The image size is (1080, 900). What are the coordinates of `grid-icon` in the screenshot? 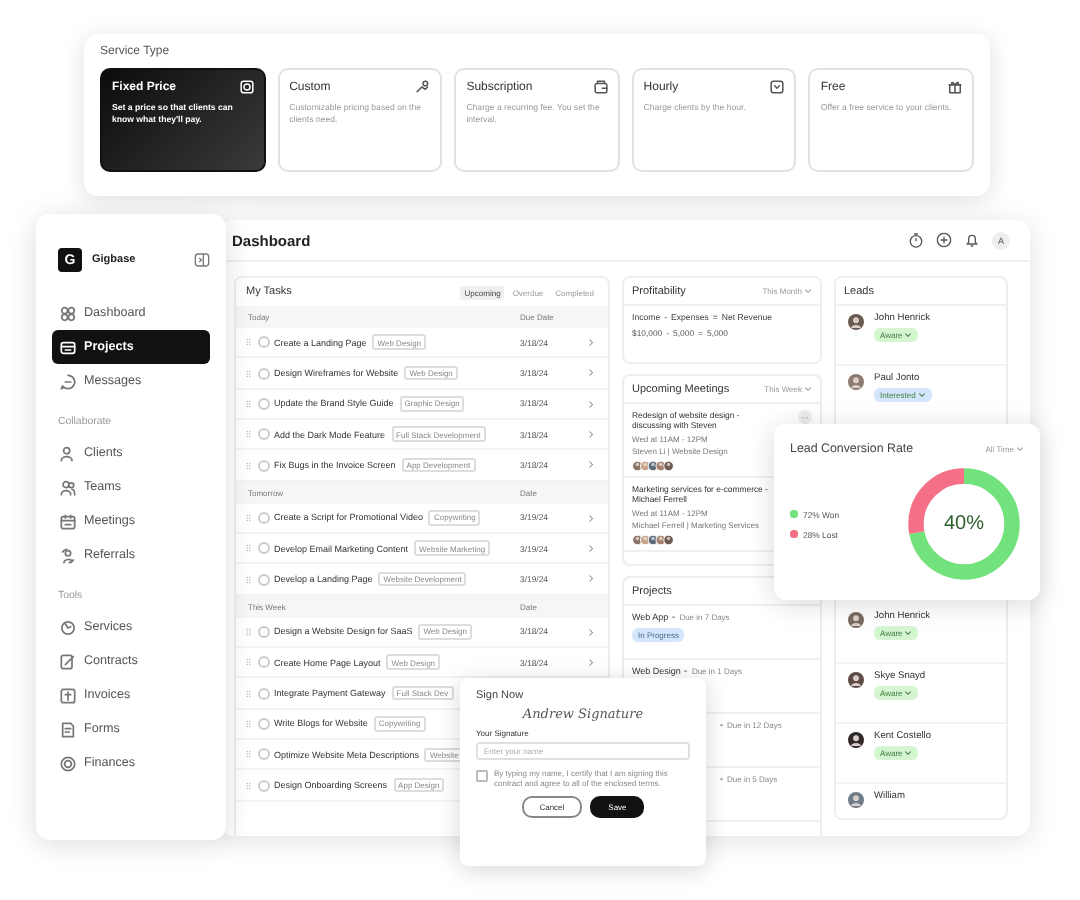 It's located at (68, 313).